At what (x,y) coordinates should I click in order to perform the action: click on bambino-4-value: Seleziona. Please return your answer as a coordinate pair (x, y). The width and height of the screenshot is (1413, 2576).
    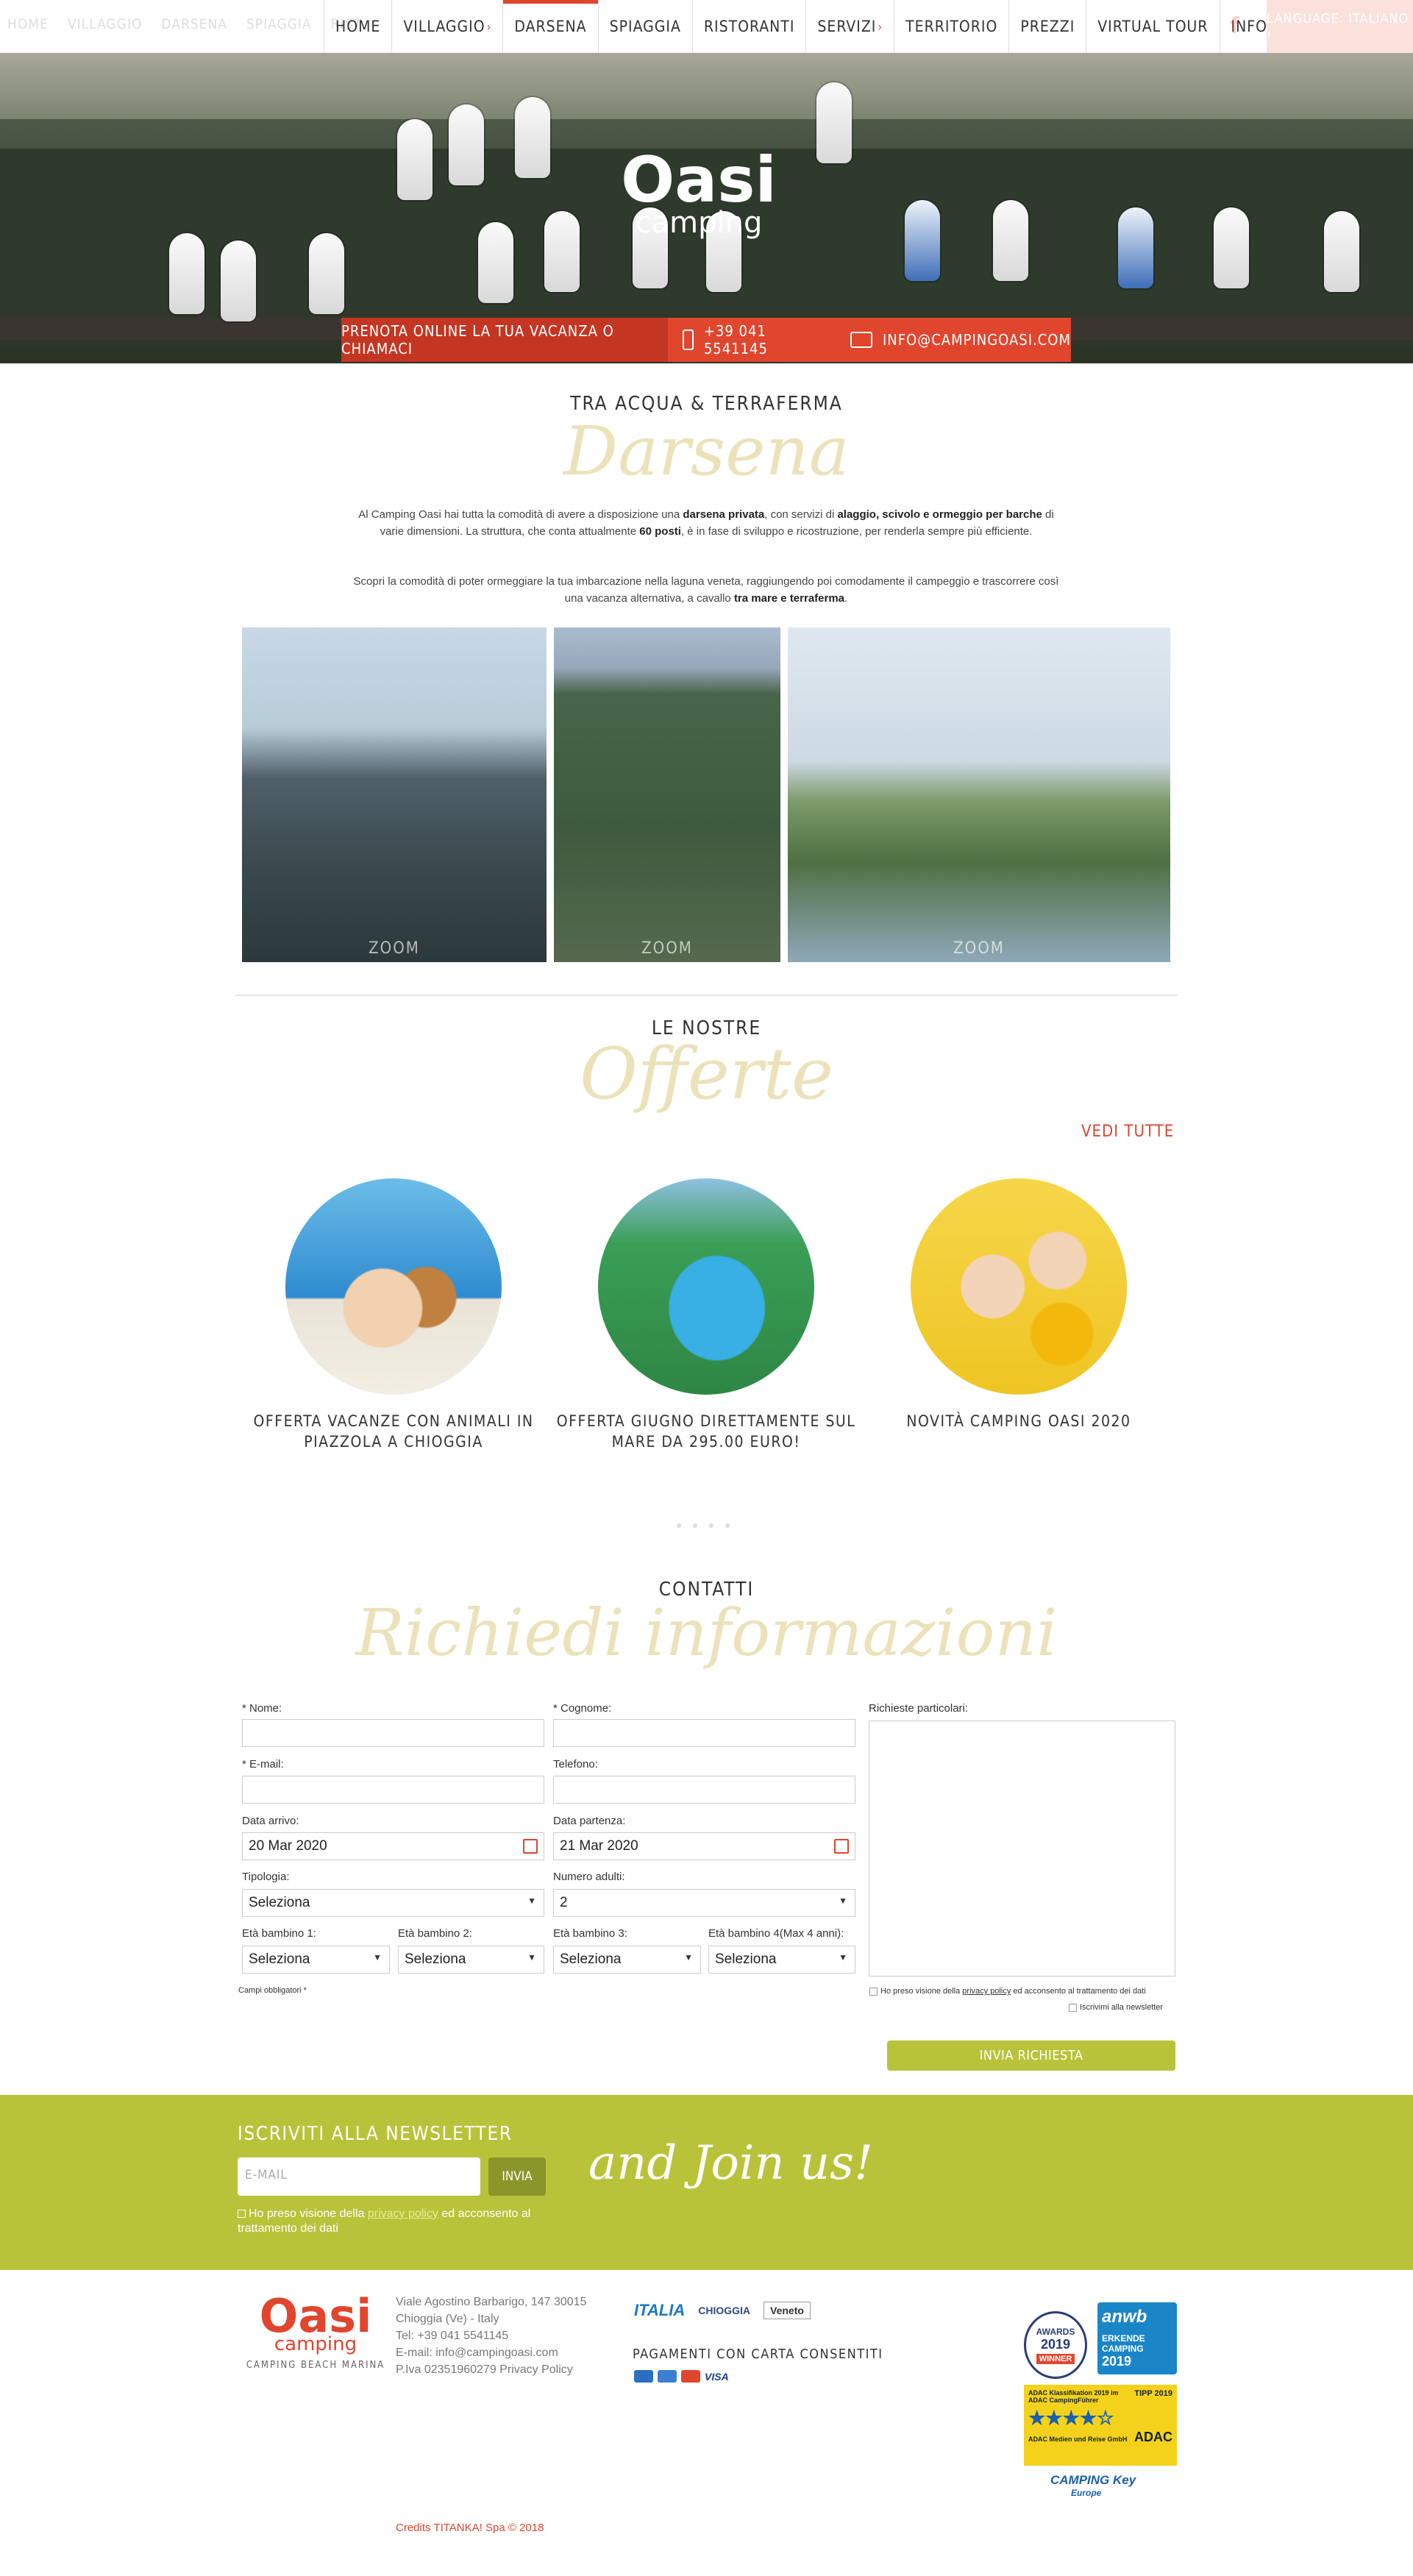
    Looking at the image, I should click on (746, 1959).